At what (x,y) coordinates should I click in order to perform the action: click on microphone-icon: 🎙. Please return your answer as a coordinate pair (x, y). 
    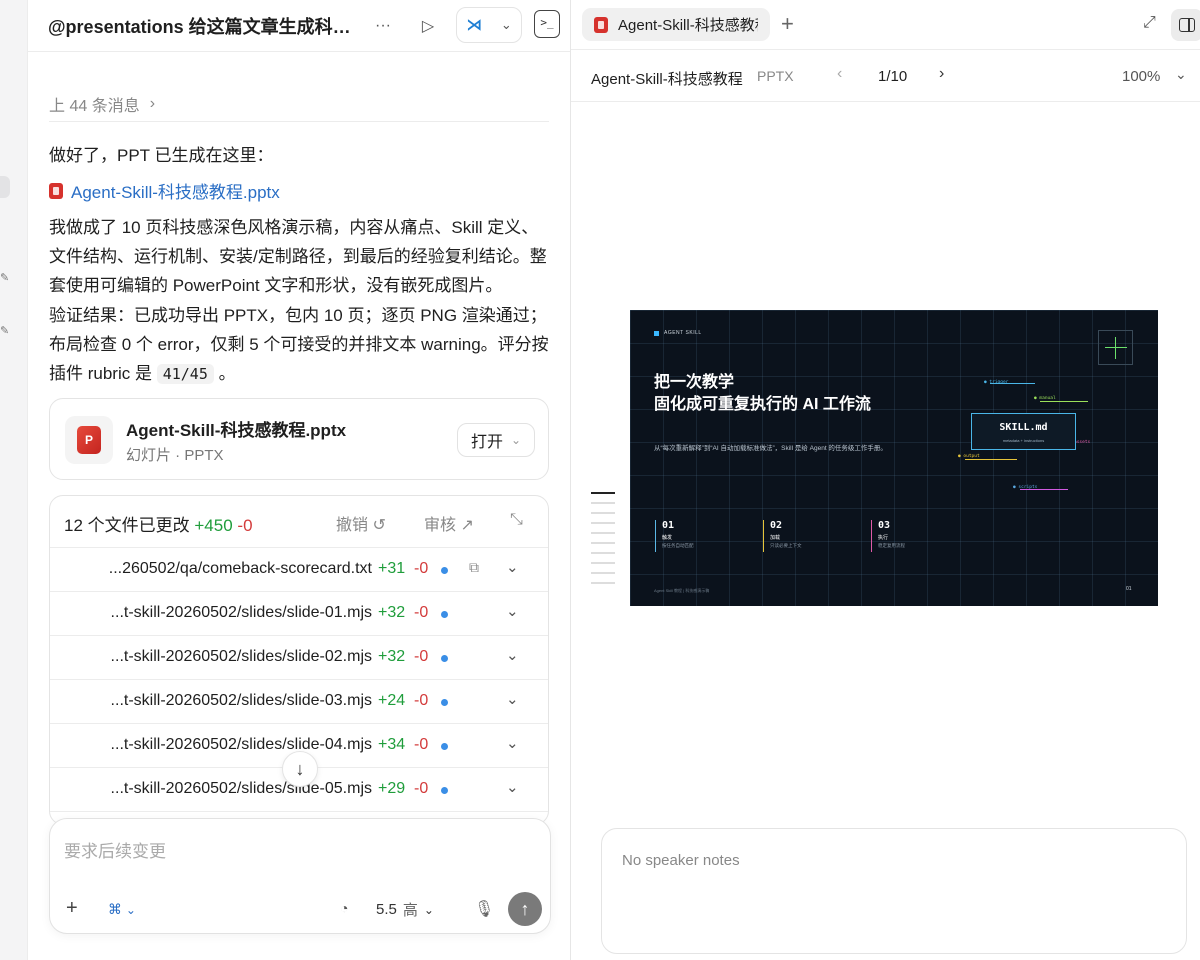
    Looking at the image, I should click on (484, 909).